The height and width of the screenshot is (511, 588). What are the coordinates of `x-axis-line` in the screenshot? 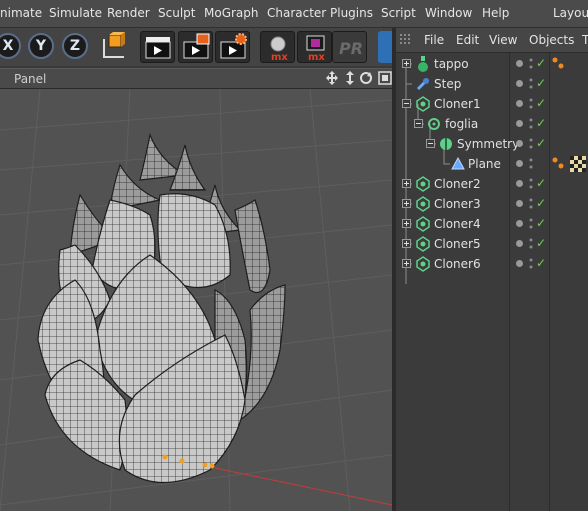 It's located at (303, 486).